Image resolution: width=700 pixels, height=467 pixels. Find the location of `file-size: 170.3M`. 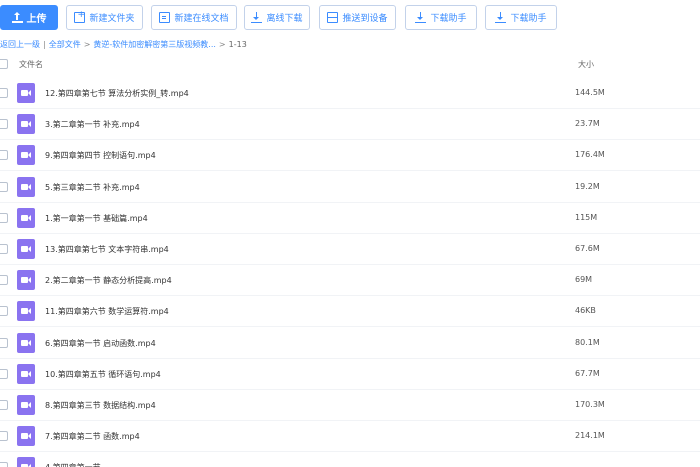

file-size: 170.3M is located at coordinates (590, 404).